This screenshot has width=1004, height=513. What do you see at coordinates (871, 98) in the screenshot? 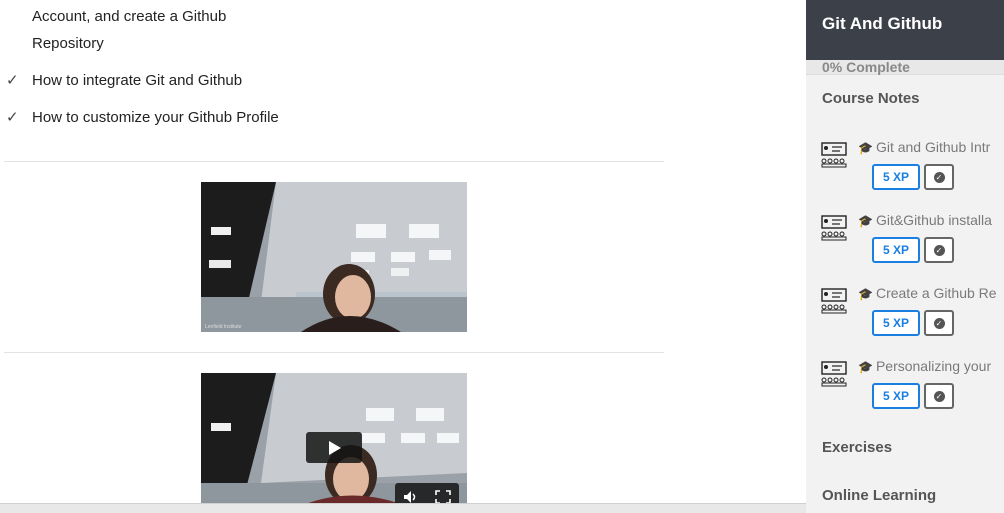
I see `section-course-notes: Course Notes` at bounding box center [871, 98].